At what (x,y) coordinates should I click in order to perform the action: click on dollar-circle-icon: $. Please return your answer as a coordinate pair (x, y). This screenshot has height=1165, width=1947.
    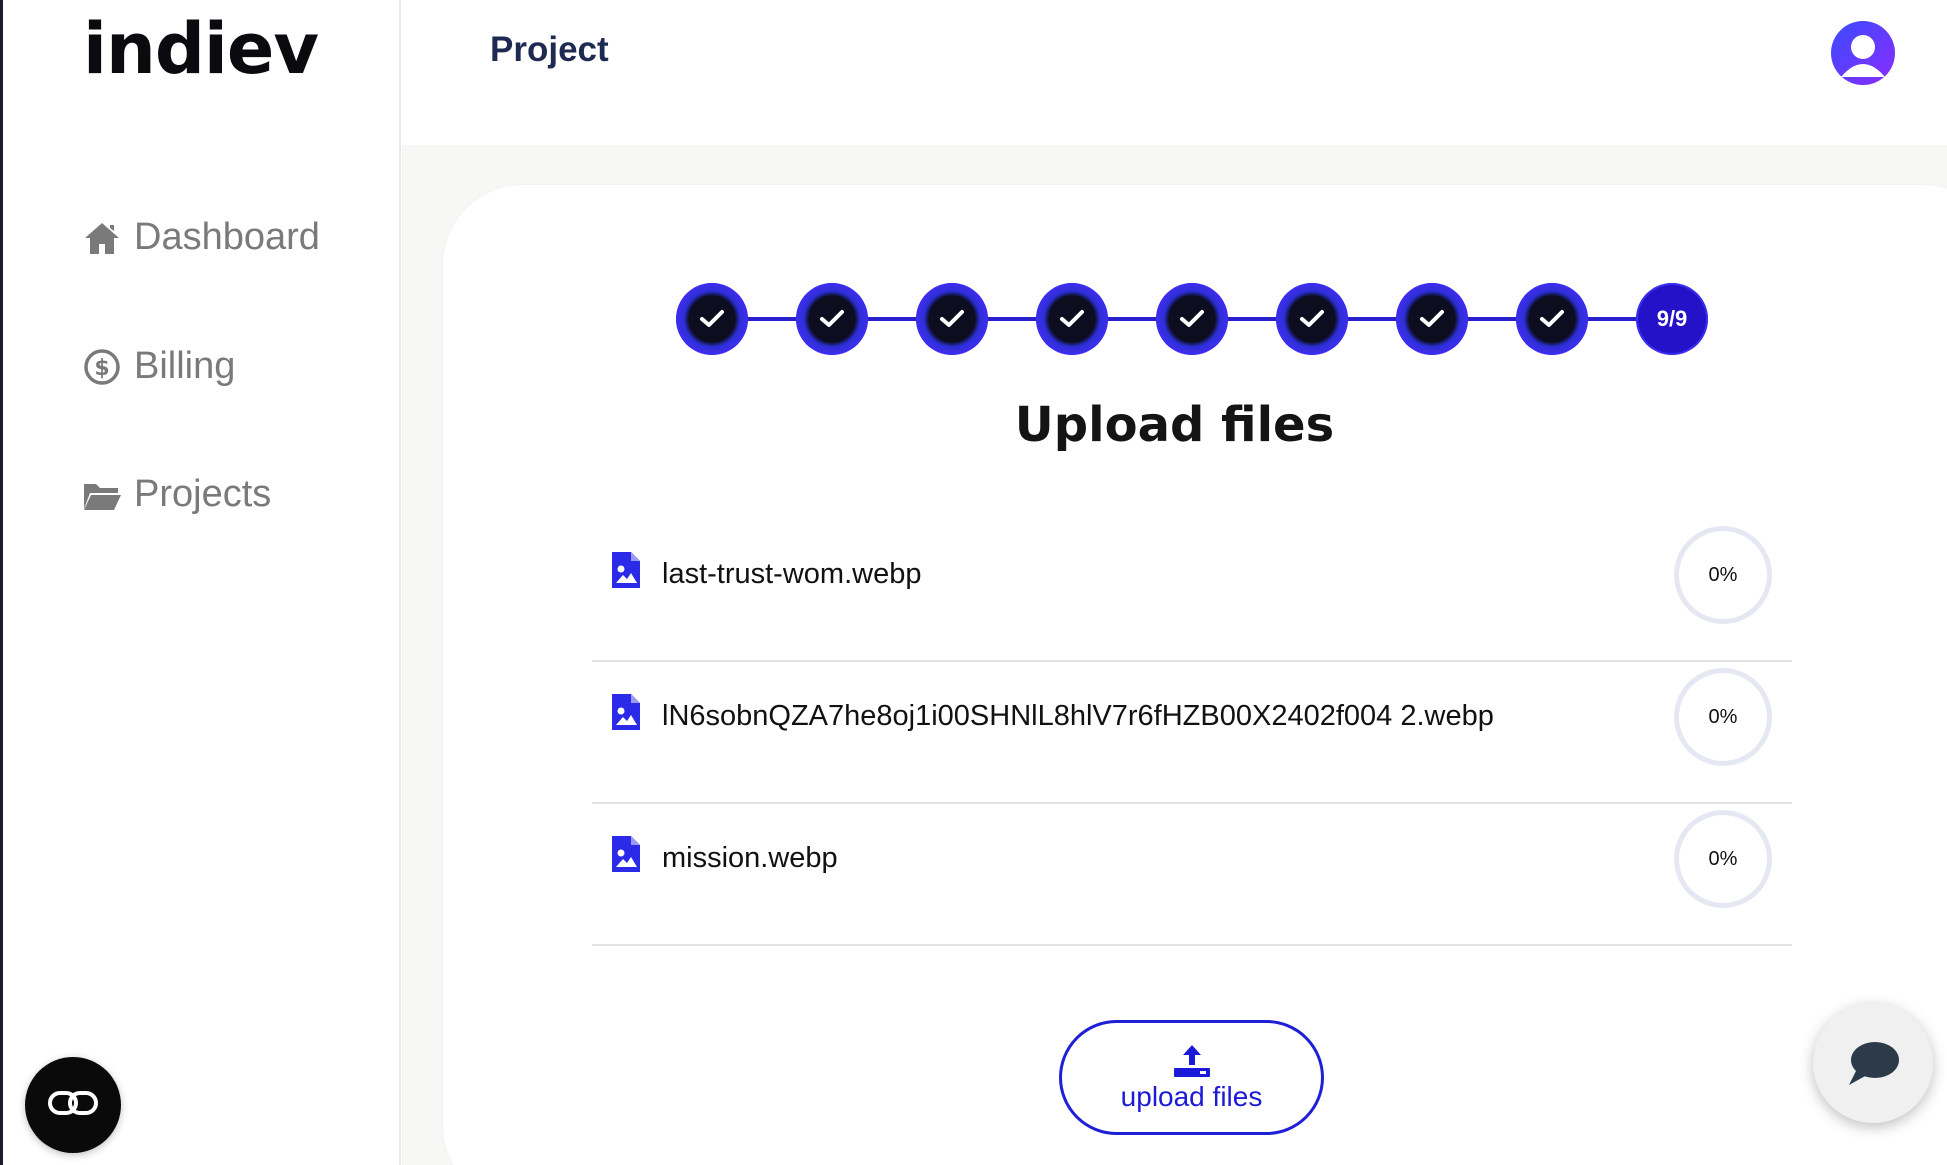
    Looking at the image, I should click on (102, 367).